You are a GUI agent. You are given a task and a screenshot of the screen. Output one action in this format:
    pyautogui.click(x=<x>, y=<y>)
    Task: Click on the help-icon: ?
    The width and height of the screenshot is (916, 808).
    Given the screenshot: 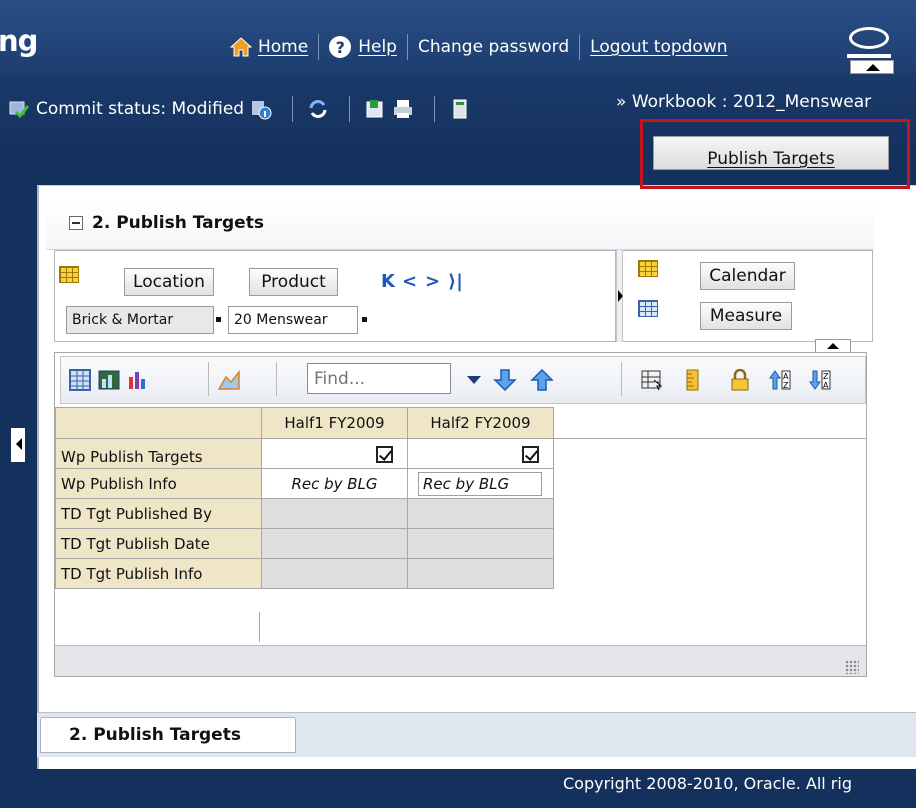 What is the action you would take?
    pyautogui.click(x=340, y=47)
    